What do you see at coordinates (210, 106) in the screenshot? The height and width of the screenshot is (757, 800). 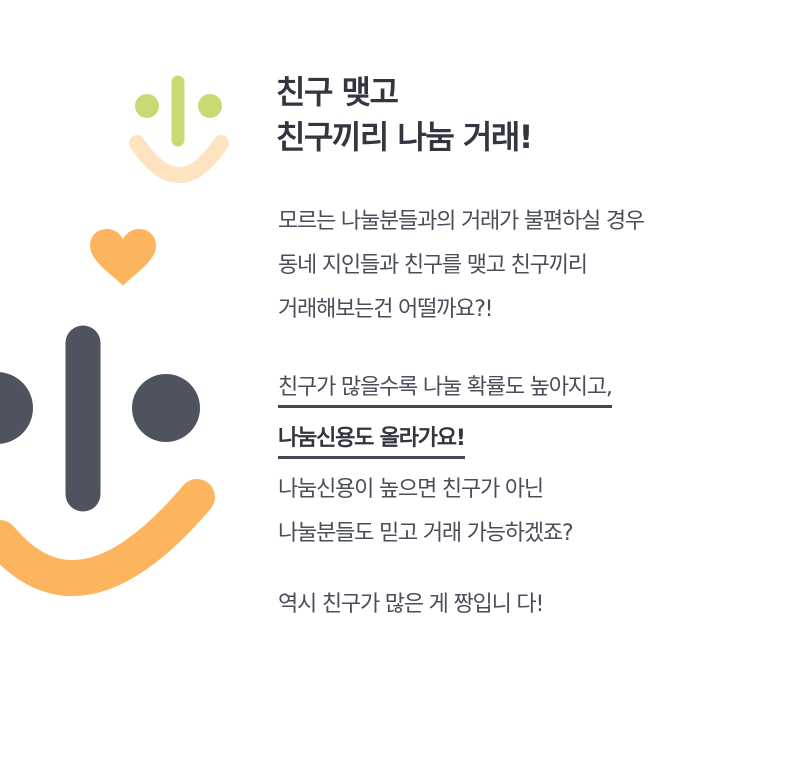 I see `small-smiley-right-eye` at bounding box center [210, 106].